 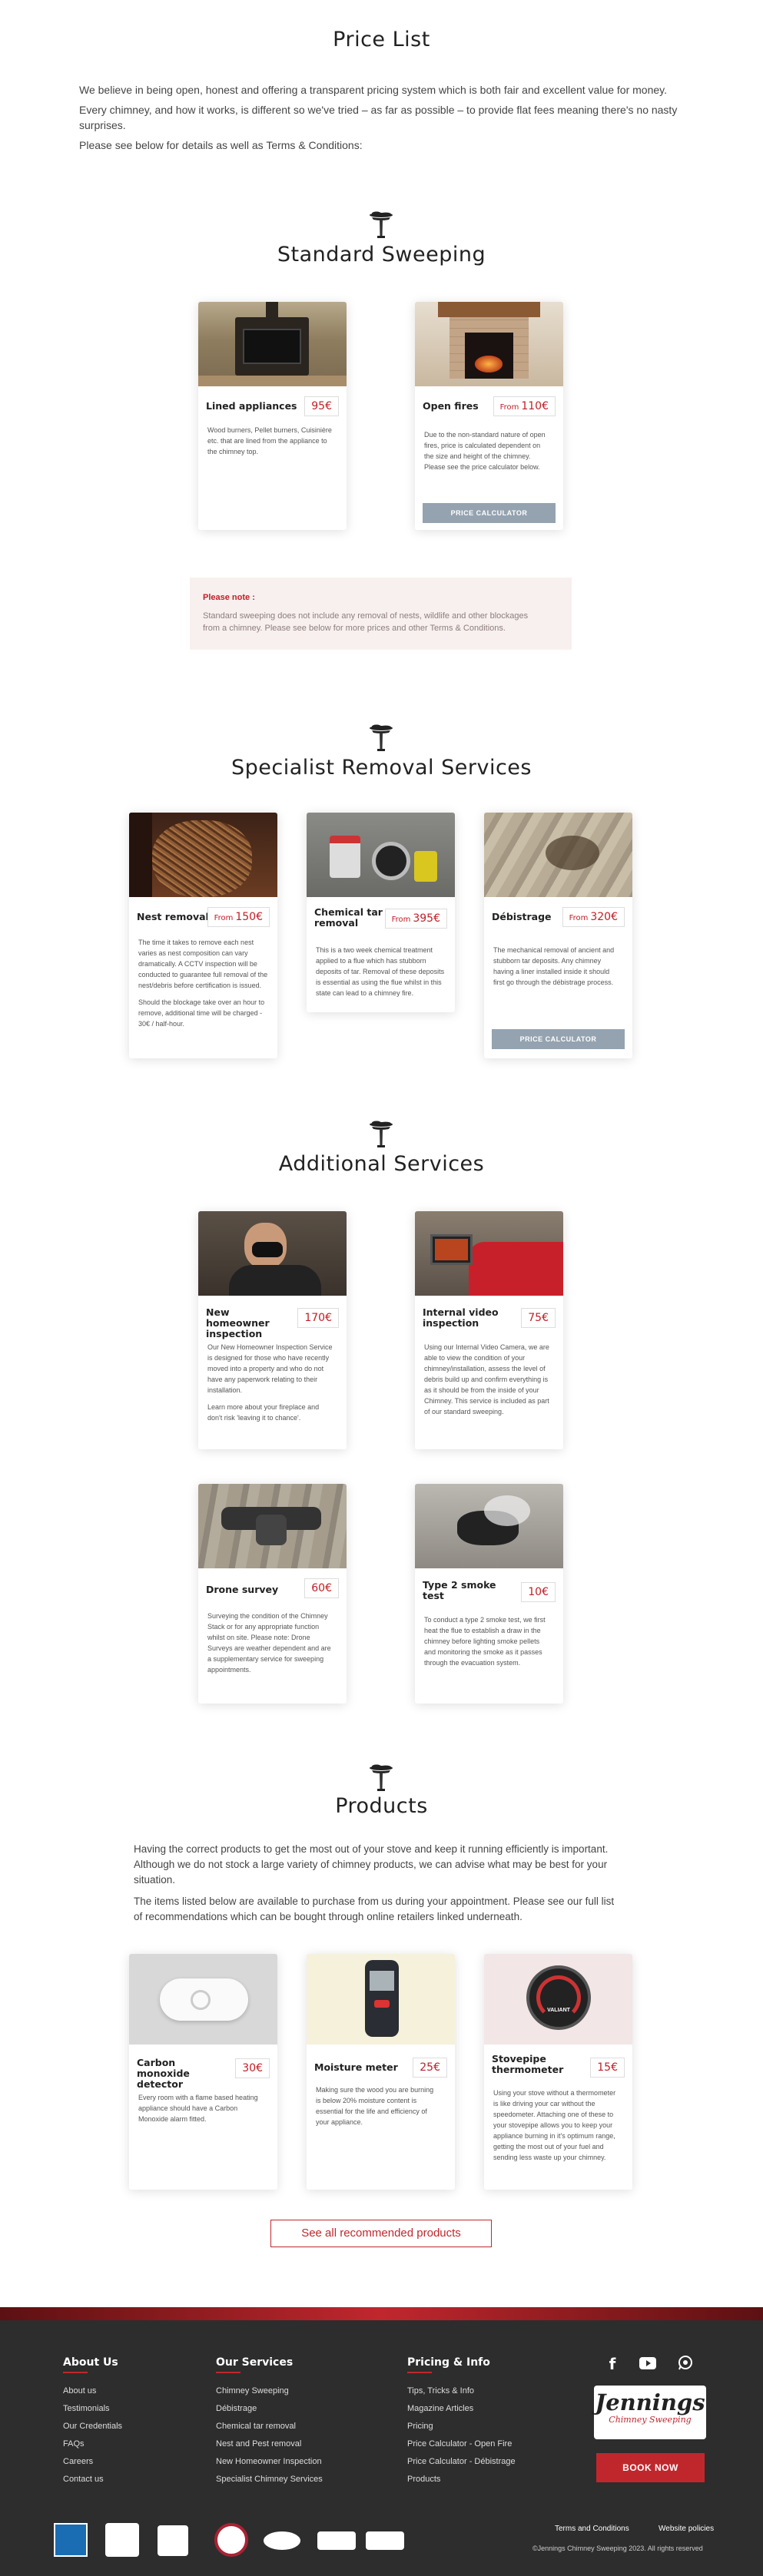 I want to click on card-title: Stovepipe thermometer, so click(x=528, y=2064).